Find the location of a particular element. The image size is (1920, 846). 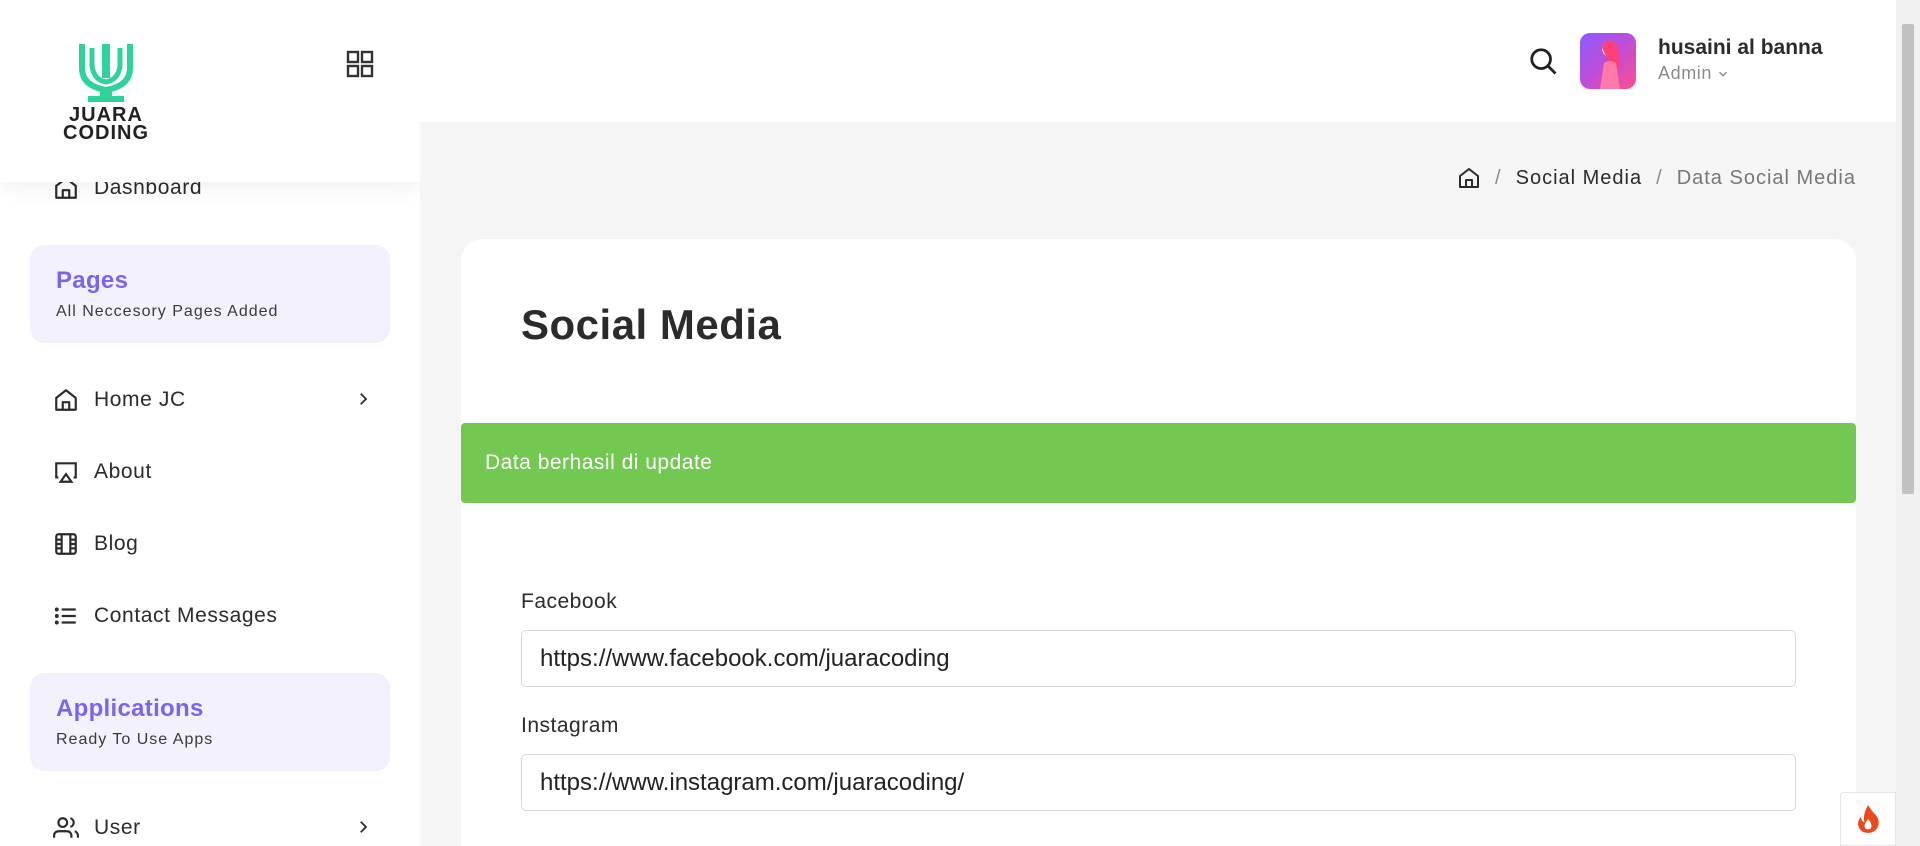

user-role-label: Admin is located at coordinates (1685, 73).